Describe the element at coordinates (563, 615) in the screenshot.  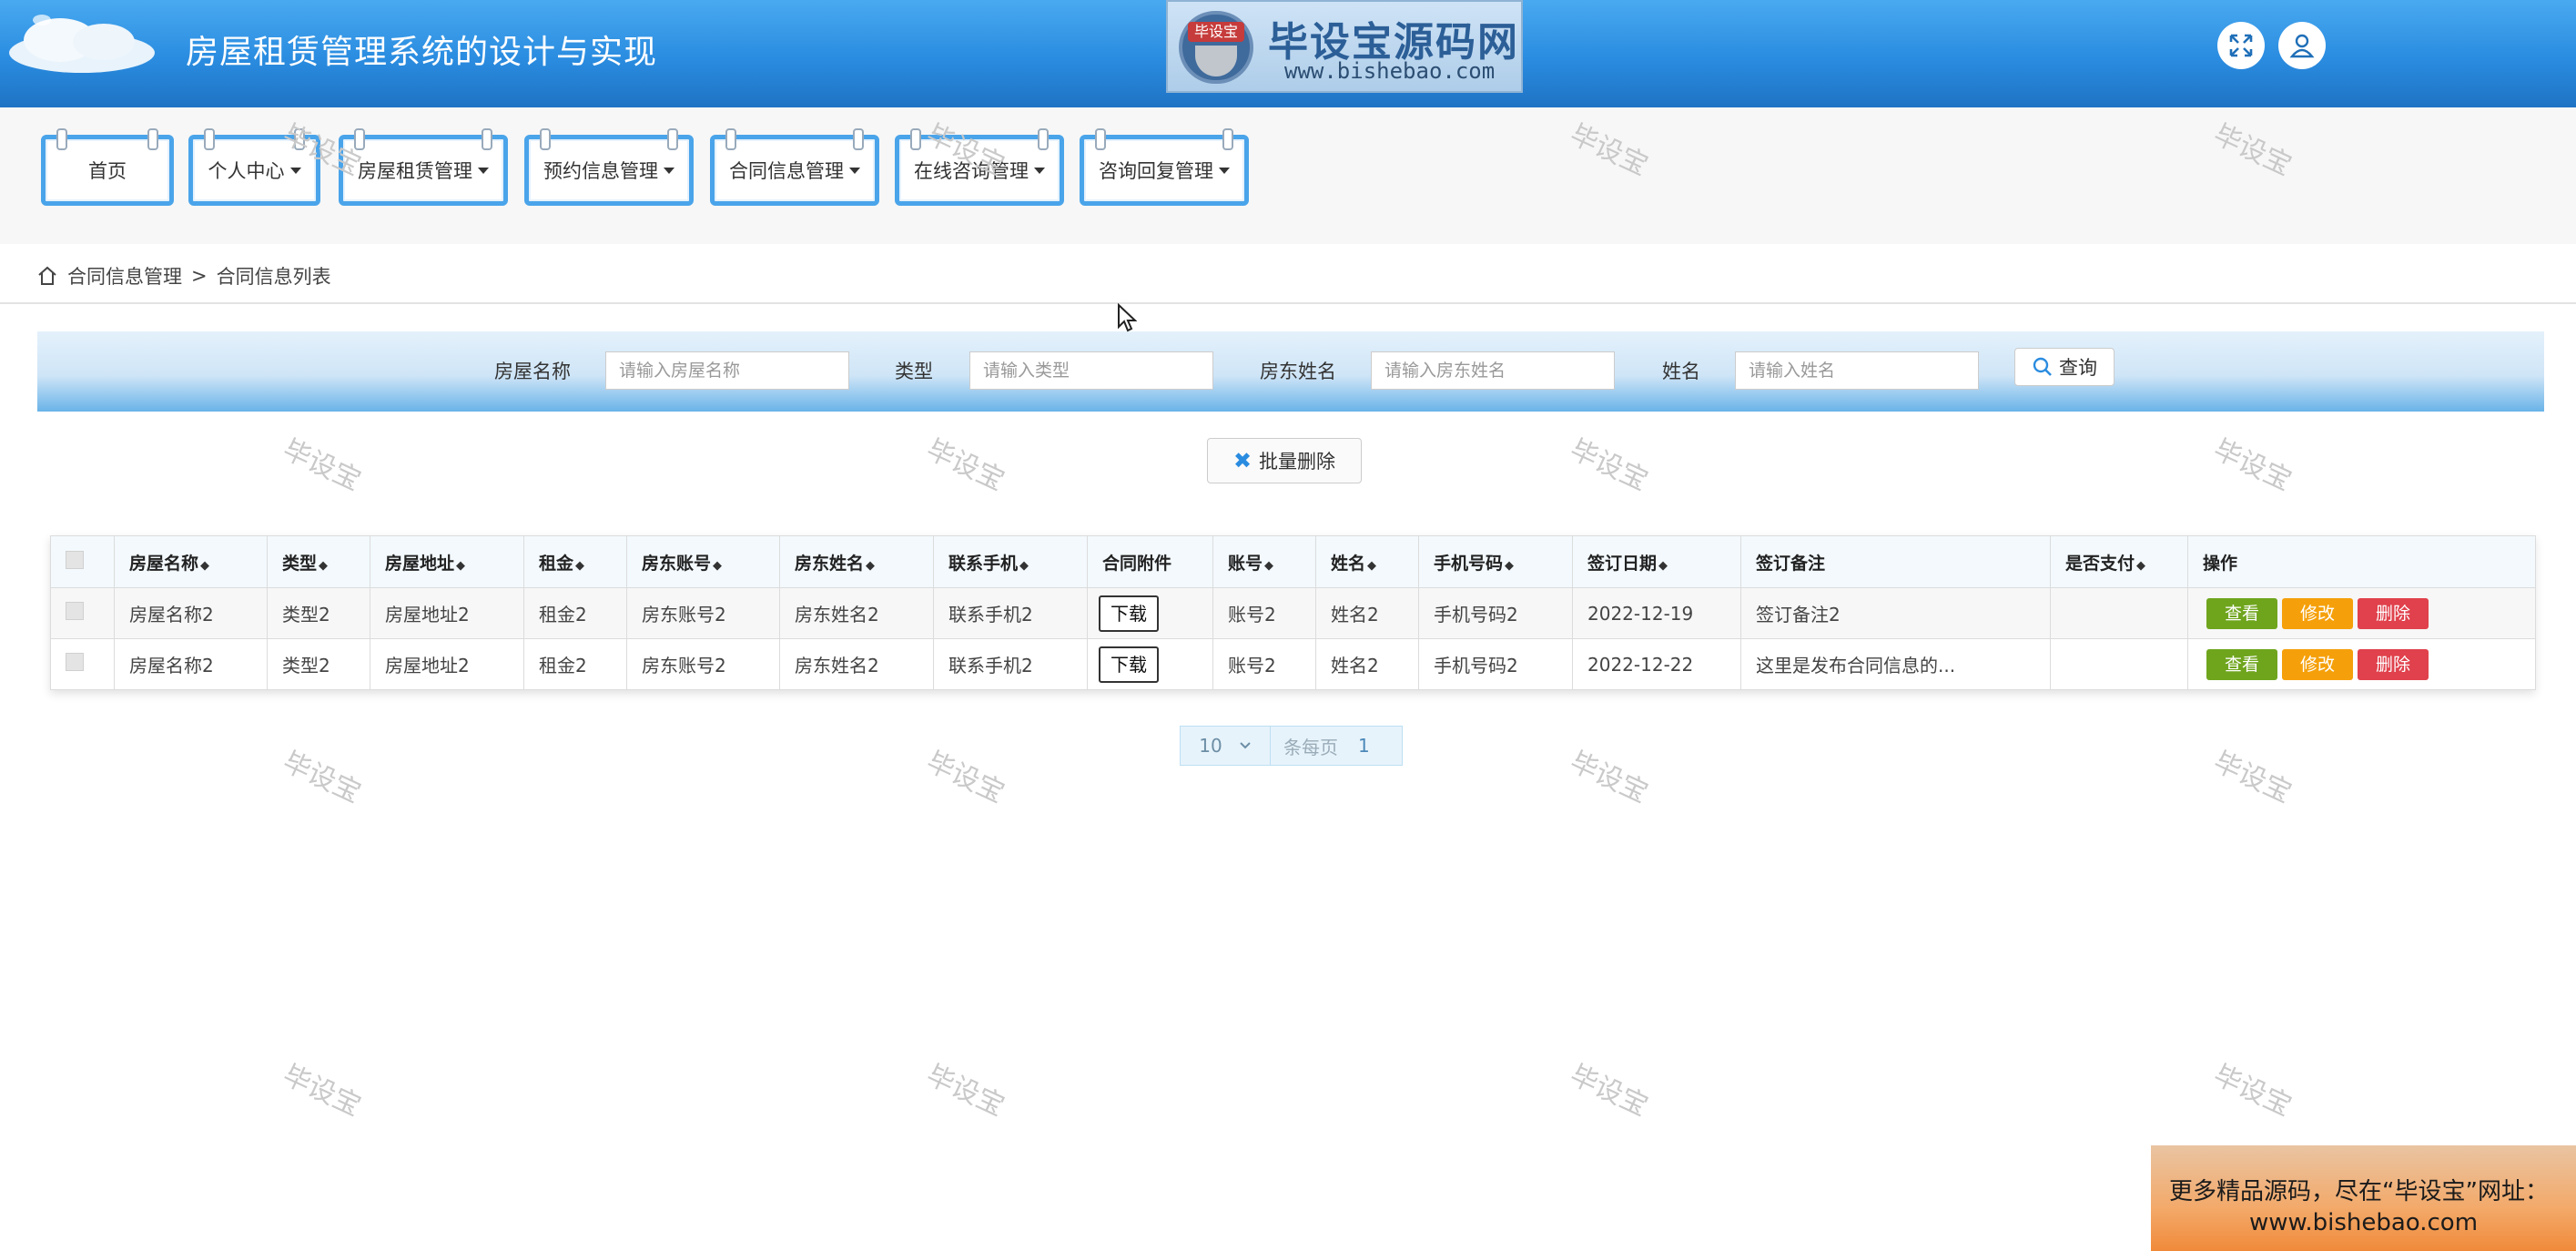
I see `cell-value: 租金2` at that location.